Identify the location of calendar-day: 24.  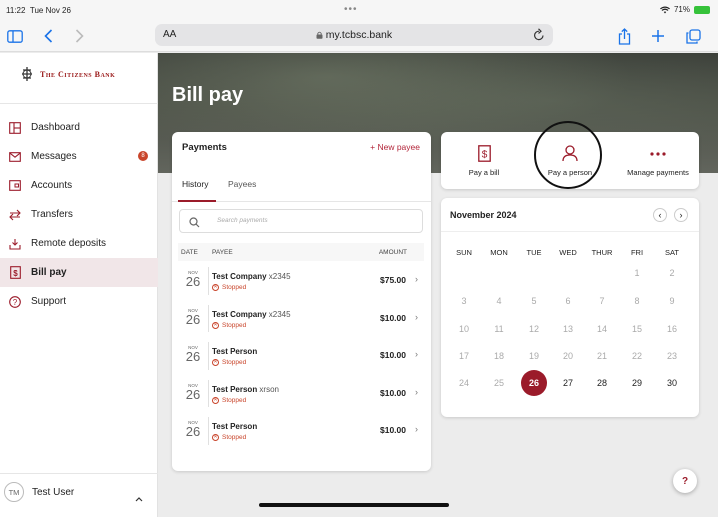
(464, 383).